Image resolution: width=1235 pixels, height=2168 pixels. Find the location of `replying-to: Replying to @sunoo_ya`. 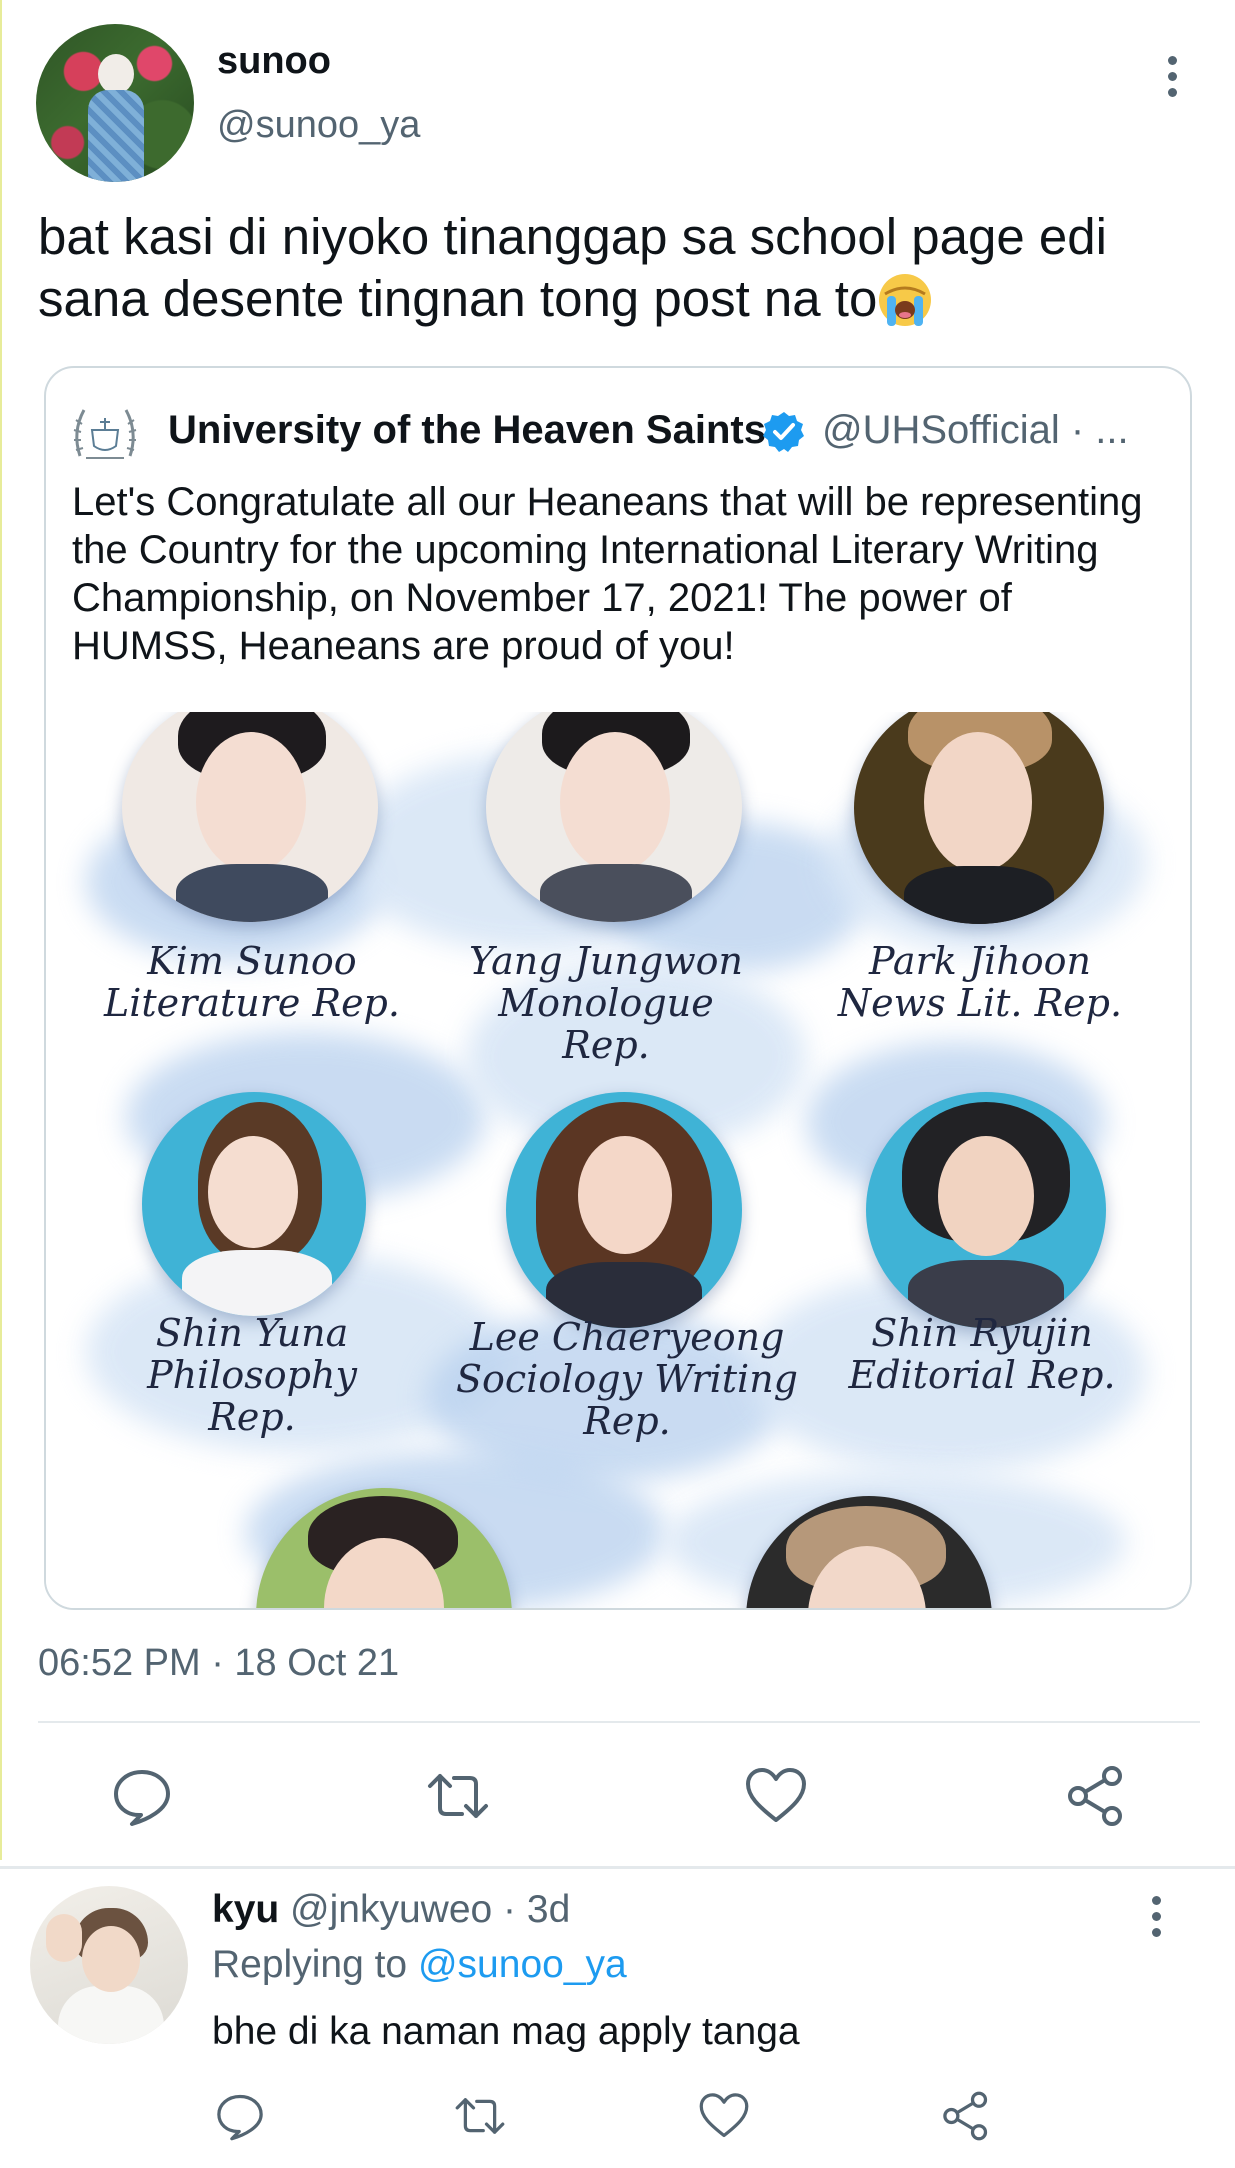

replying-to: Replying to @sunoo_ya is located at coordinates (419, 1965).